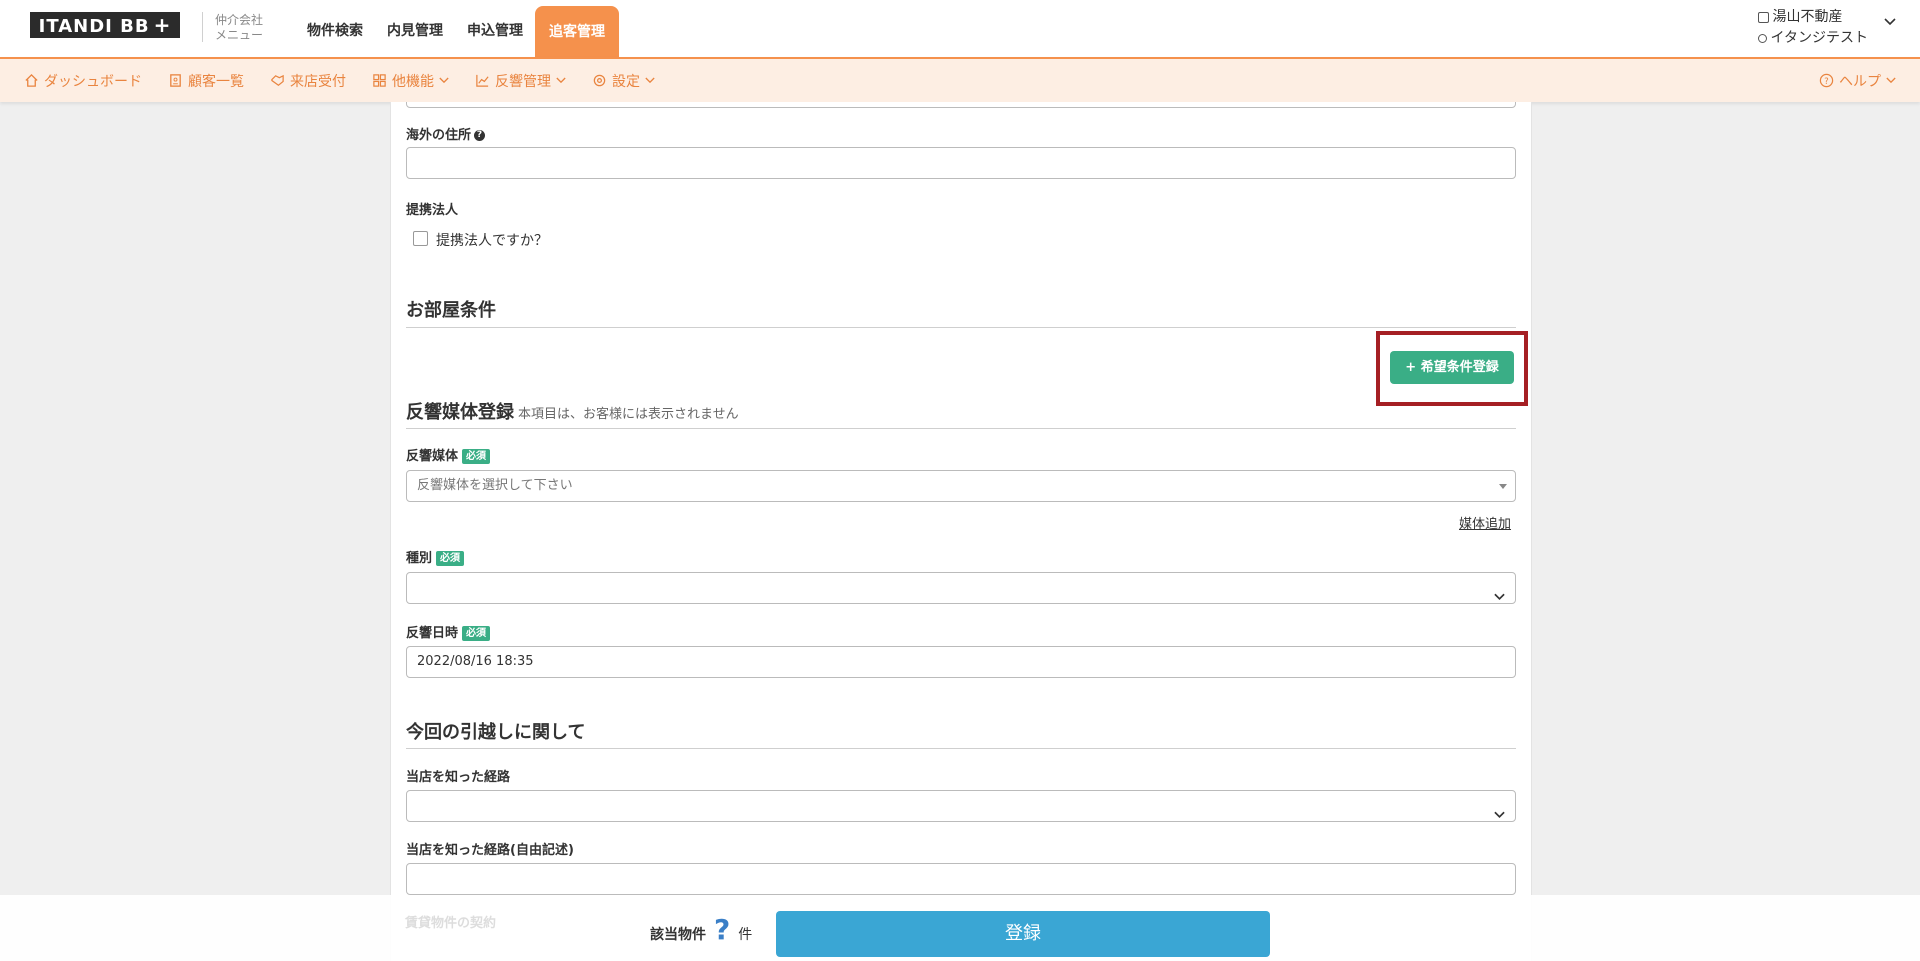 The height and width of the screenshot is (961, 1920). Describe the element at coordinates (94, 26) in the screenshot. I see `logo-text: ITANDI BB` at that location.